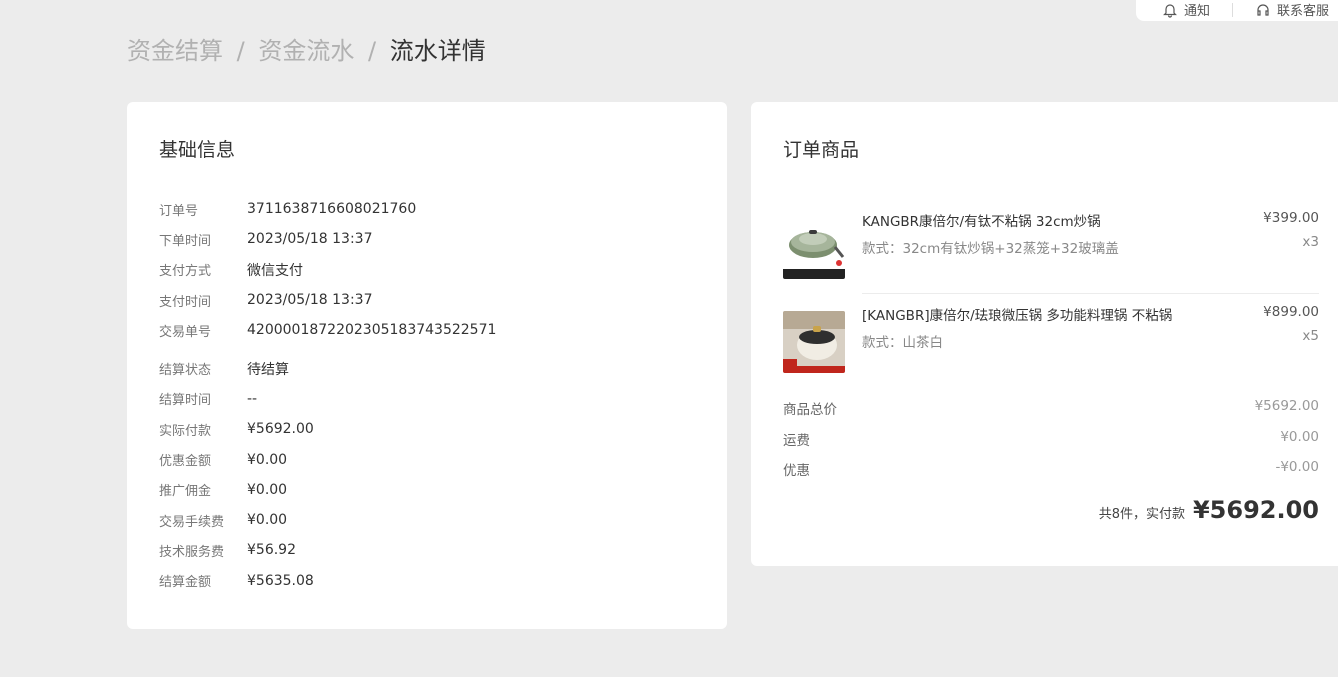 This screenshot has width=1338, height=677. Describe the element at coordinates (429, 520) in the screenshot. I see `info-row-transaction-fee: 交易手续费 ¥0.00` at that location.